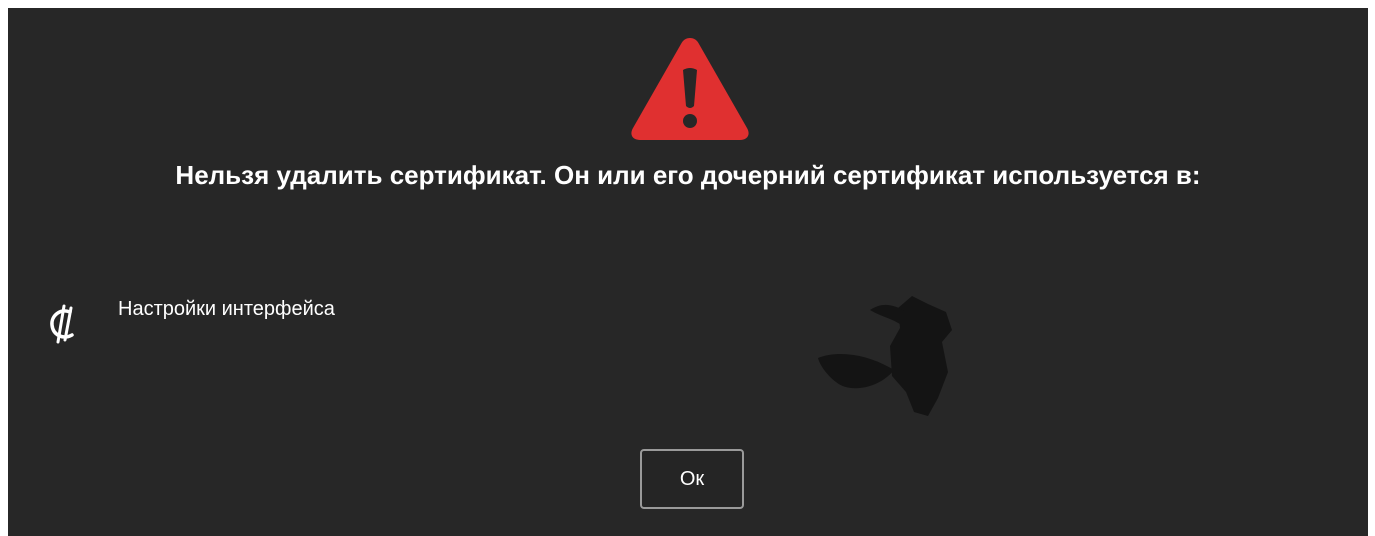 The height and width of the screenshot is (536, 1375). What do you see at coordinates (62, 324) in the screenshot?
I see `interface-settings-icon` at bounding box center [62, 324].